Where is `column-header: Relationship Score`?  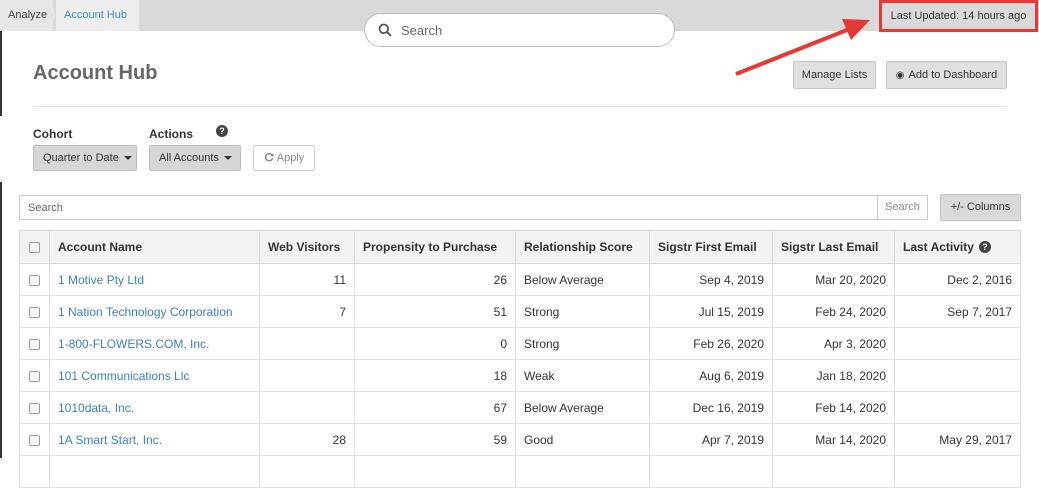
column-header: Relationship Score is located at coordinates (582, 247).